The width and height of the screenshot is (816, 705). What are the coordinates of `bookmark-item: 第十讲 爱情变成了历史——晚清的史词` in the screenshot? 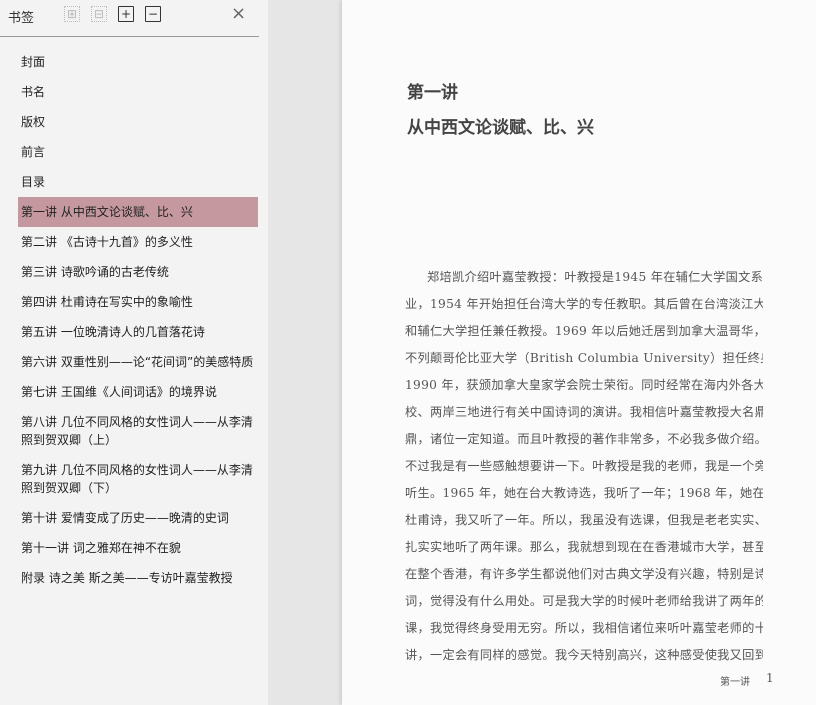 It's located at (138, 518).